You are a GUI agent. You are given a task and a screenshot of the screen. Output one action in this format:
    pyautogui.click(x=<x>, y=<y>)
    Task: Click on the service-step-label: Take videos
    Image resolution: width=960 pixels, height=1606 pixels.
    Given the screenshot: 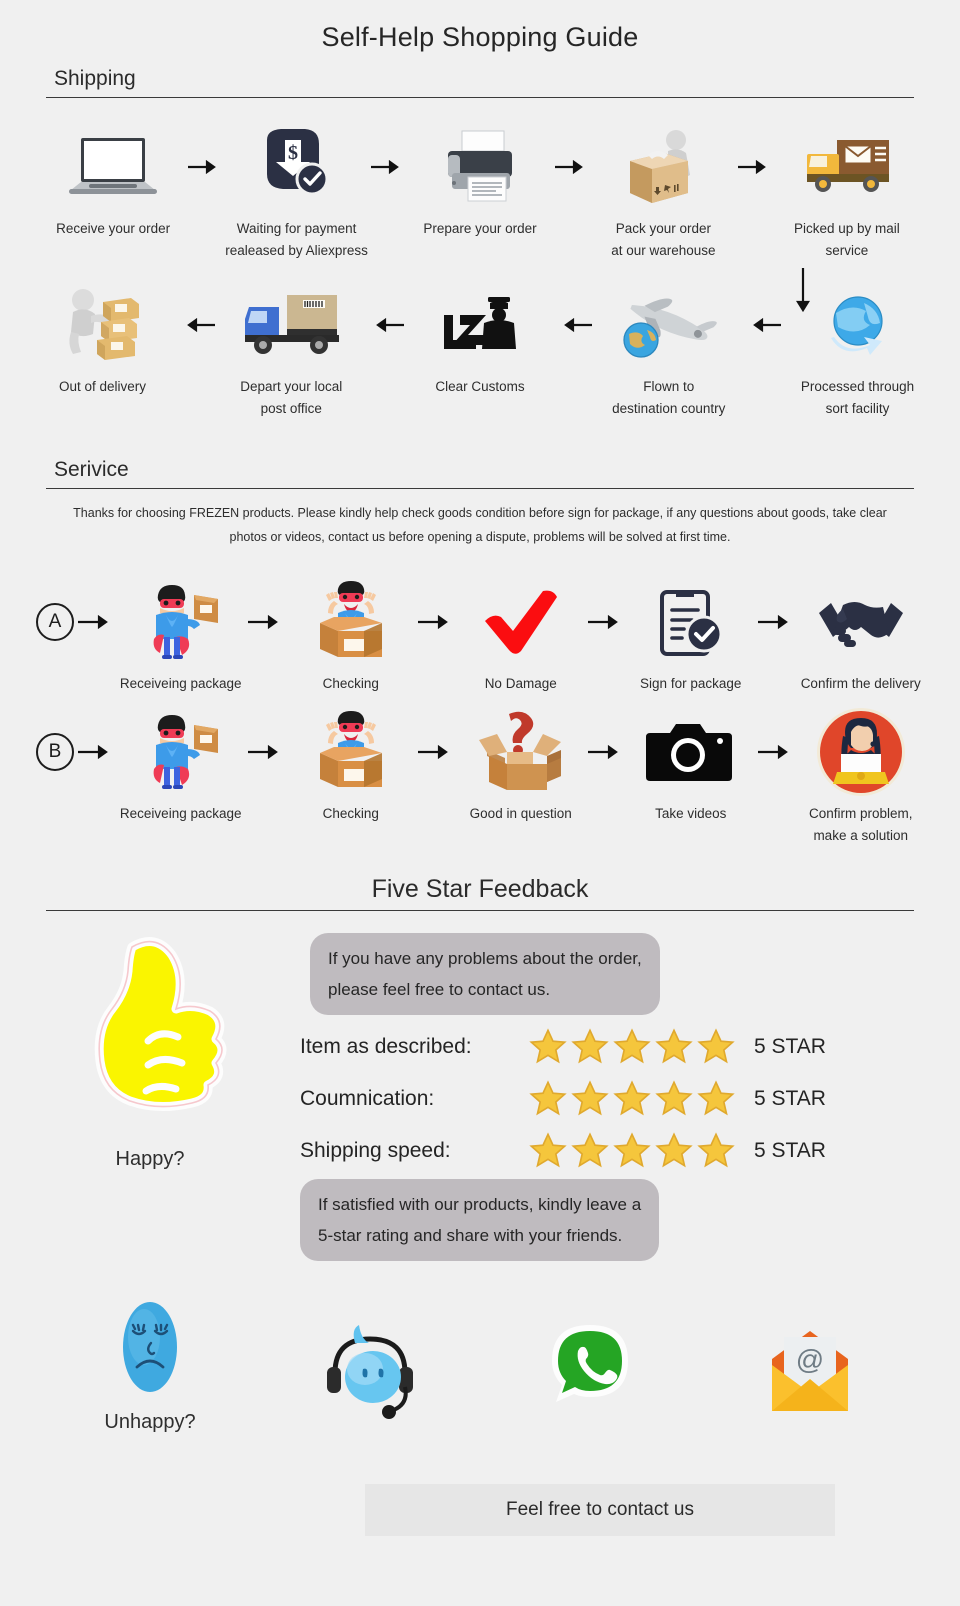 What is the action you would take?
    pyautogui.click(x=691, y=813)
    